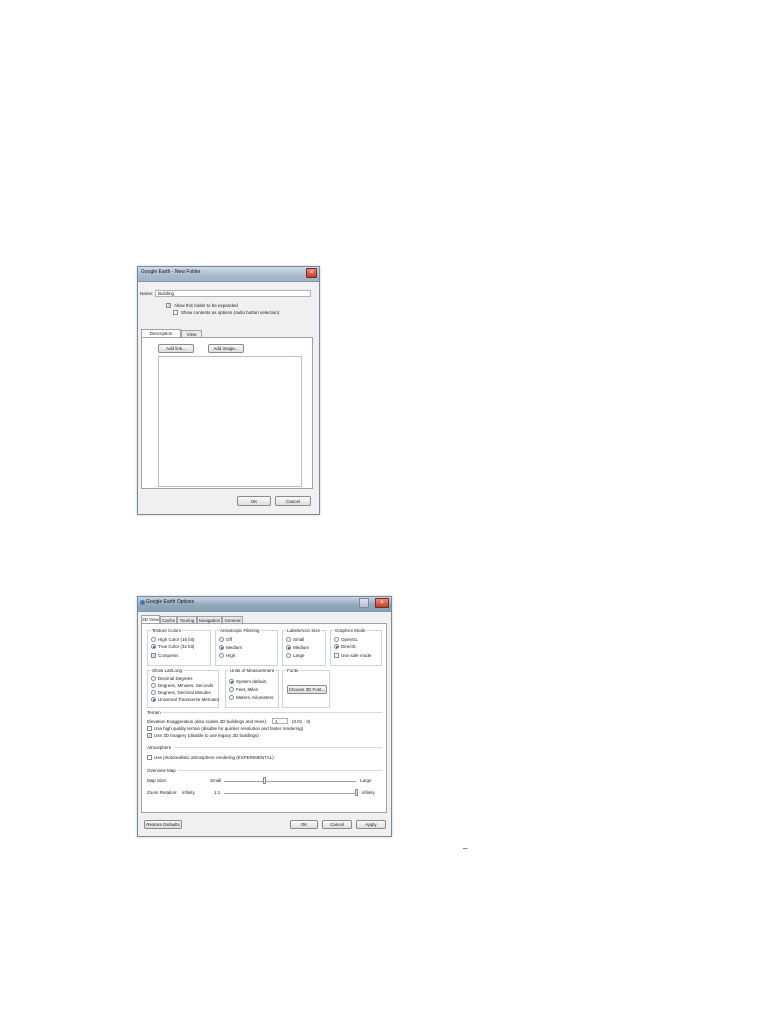  Describe the element at coordinates (187, 619) in the screenshot. I see `tab-touring: Touring` at that location.